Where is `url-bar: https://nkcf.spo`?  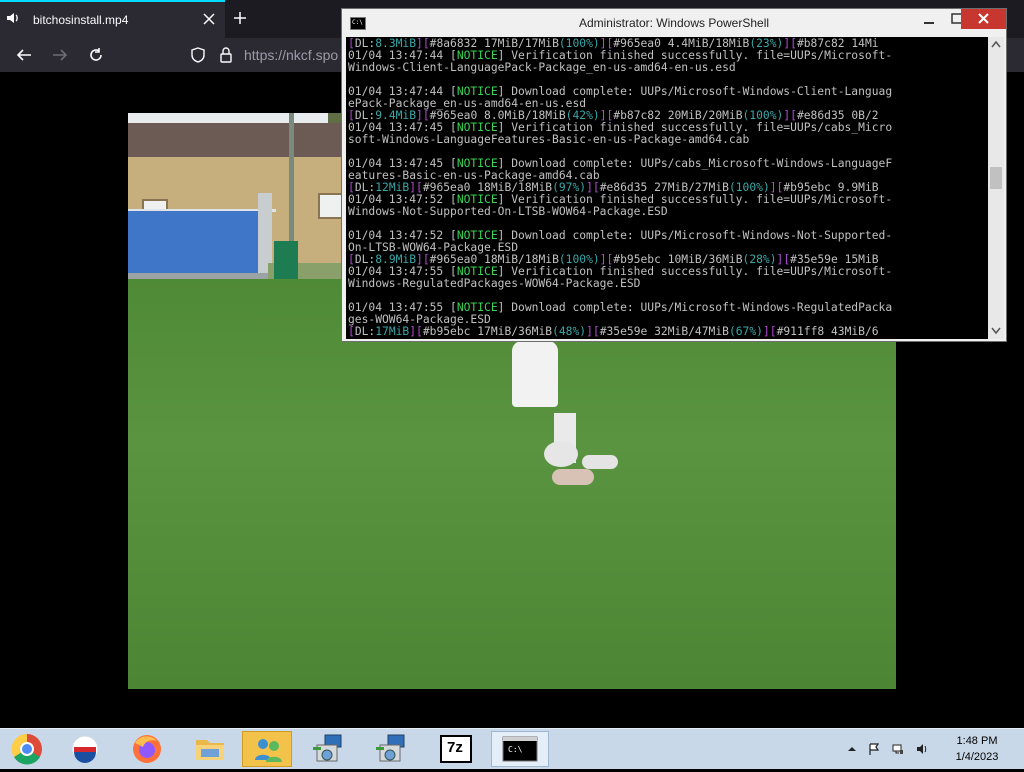 url-bar: https://nkcf.spo is located at coordinates (291, 55).